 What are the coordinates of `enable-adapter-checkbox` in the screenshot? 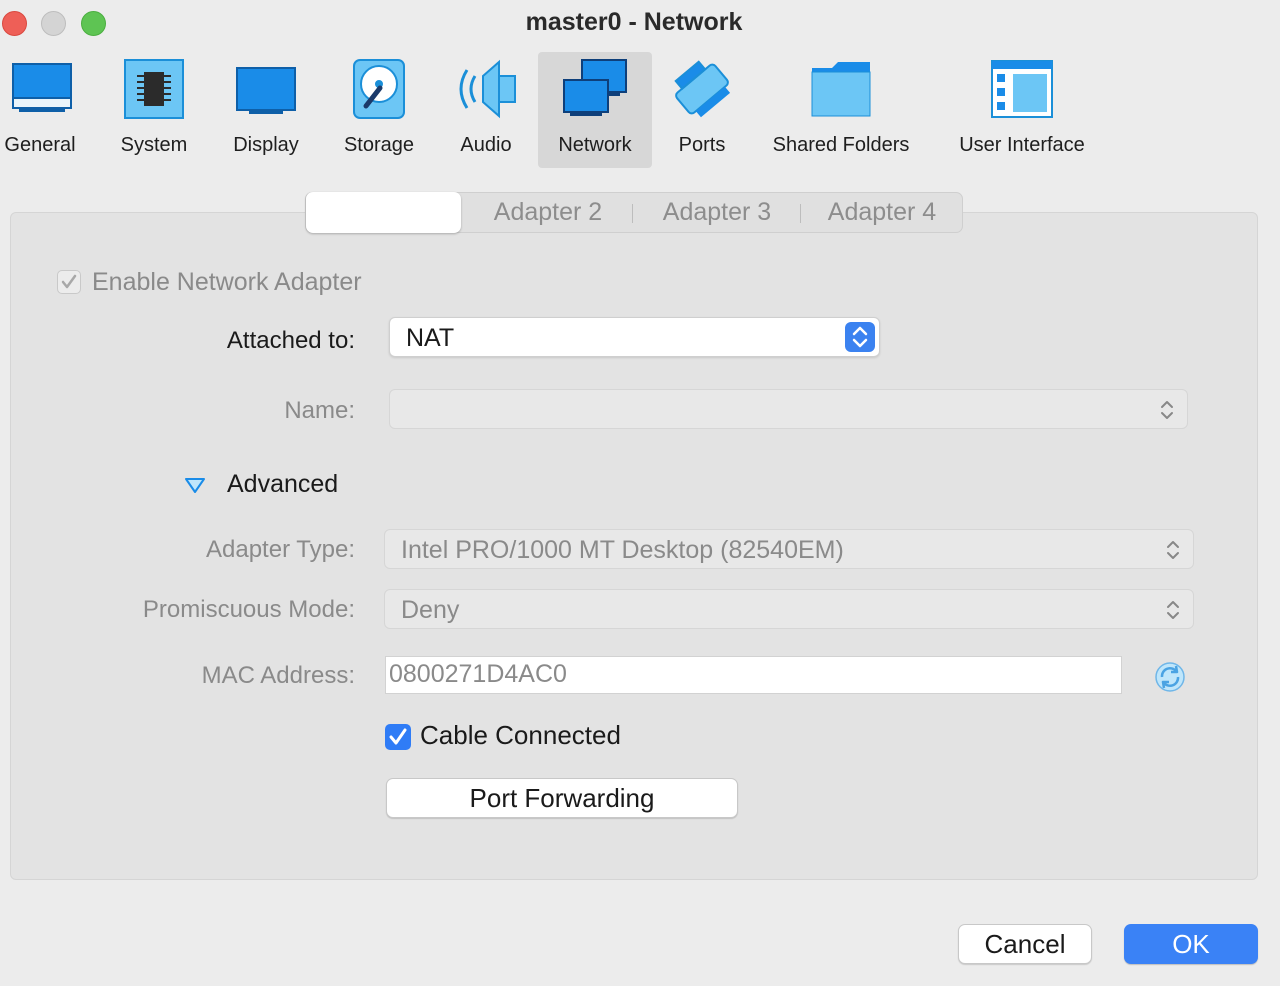 It's located at (69, 282).